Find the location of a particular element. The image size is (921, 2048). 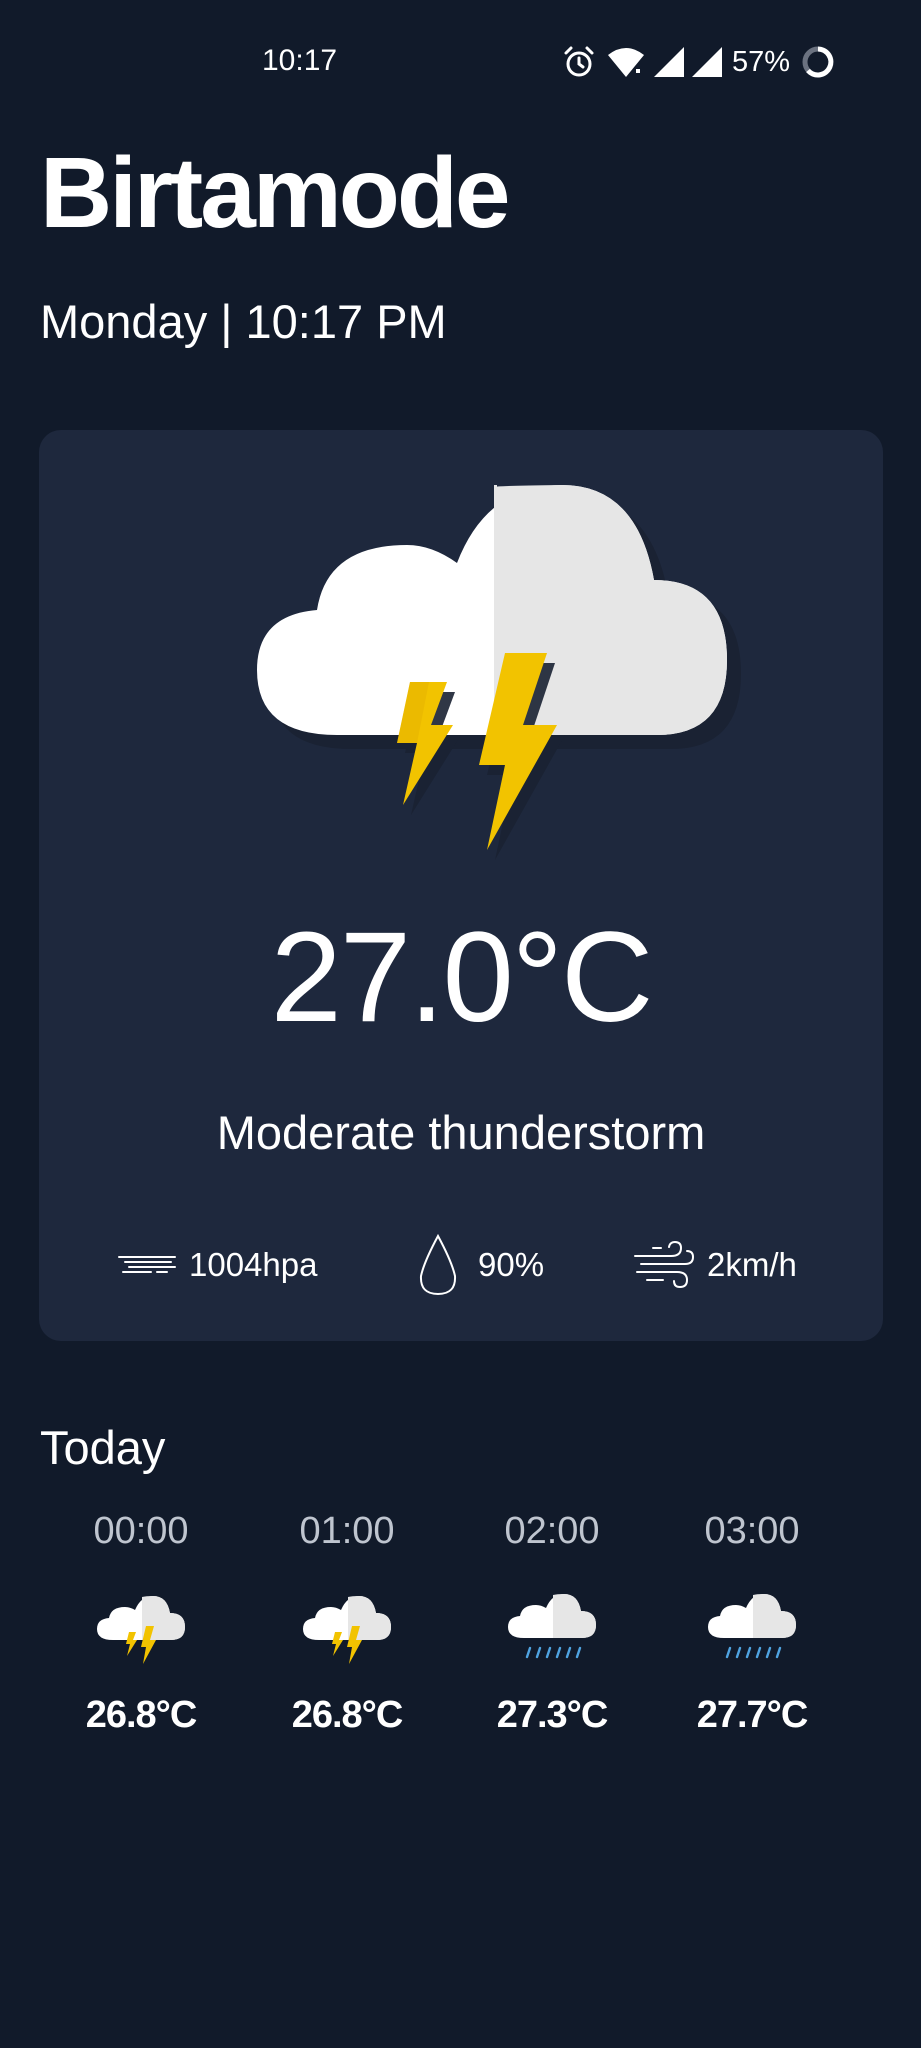

hour-time: 01:00 is located at coordinates (347, 1531).